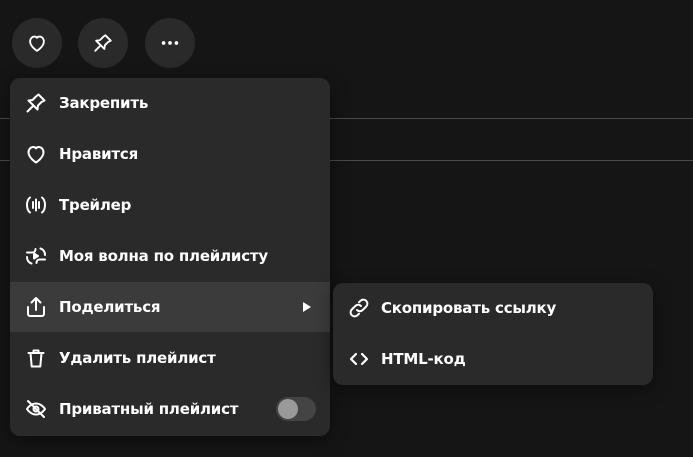  I want to click on share-submenu: Скопировать ссылку HTML-код, so click(493, 334).